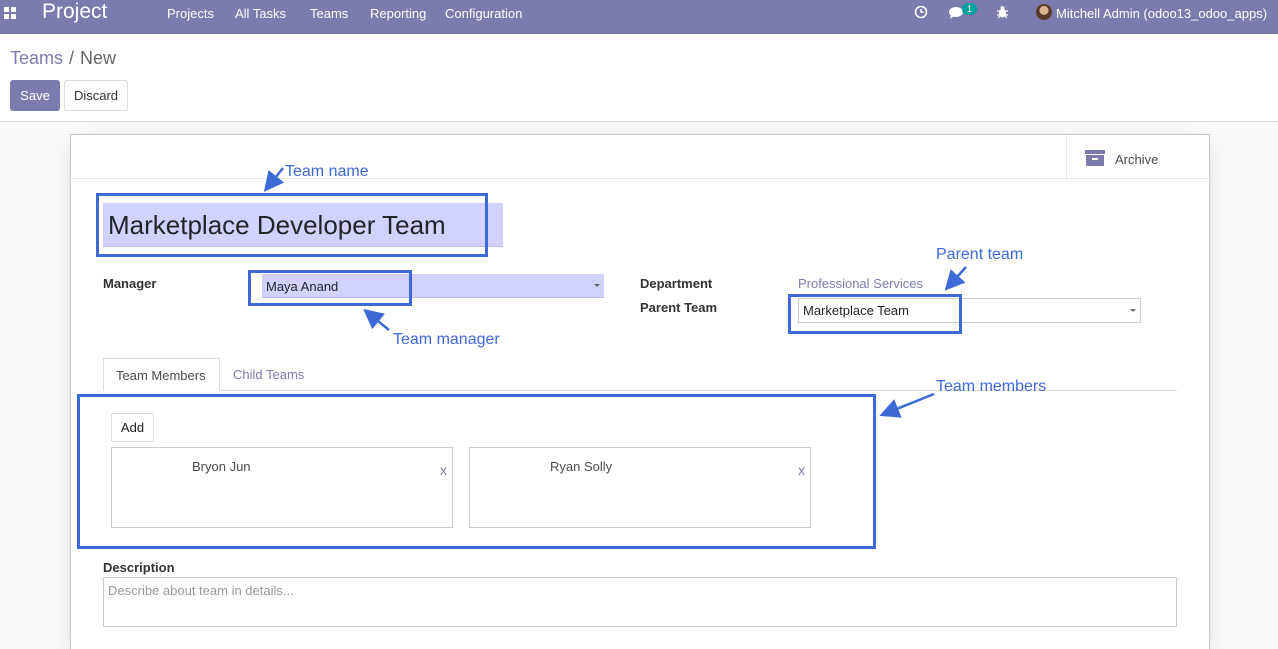 Image resolution: width=1278 pixels, height=649 pixels. What do you see at coordinates (483, 13) in the screenshot?
I see `menu-configuration: Configuration` at bounding box center [483, 13].